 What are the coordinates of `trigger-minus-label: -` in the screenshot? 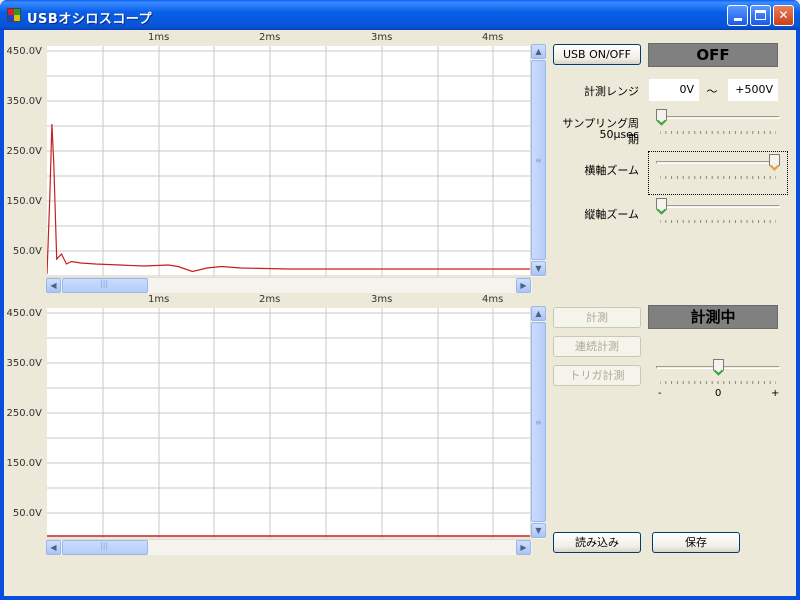 It's located at (660, 393).